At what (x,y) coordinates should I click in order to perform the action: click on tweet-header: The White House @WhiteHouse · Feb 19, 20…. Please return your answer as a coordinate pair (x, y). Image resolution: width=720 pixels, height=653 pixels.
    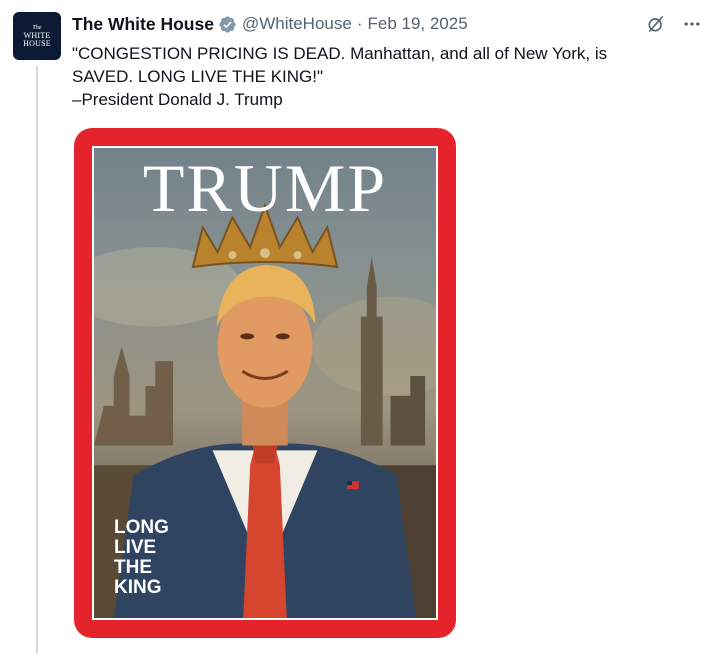
    Looking at the image, I should click on (270, 24).